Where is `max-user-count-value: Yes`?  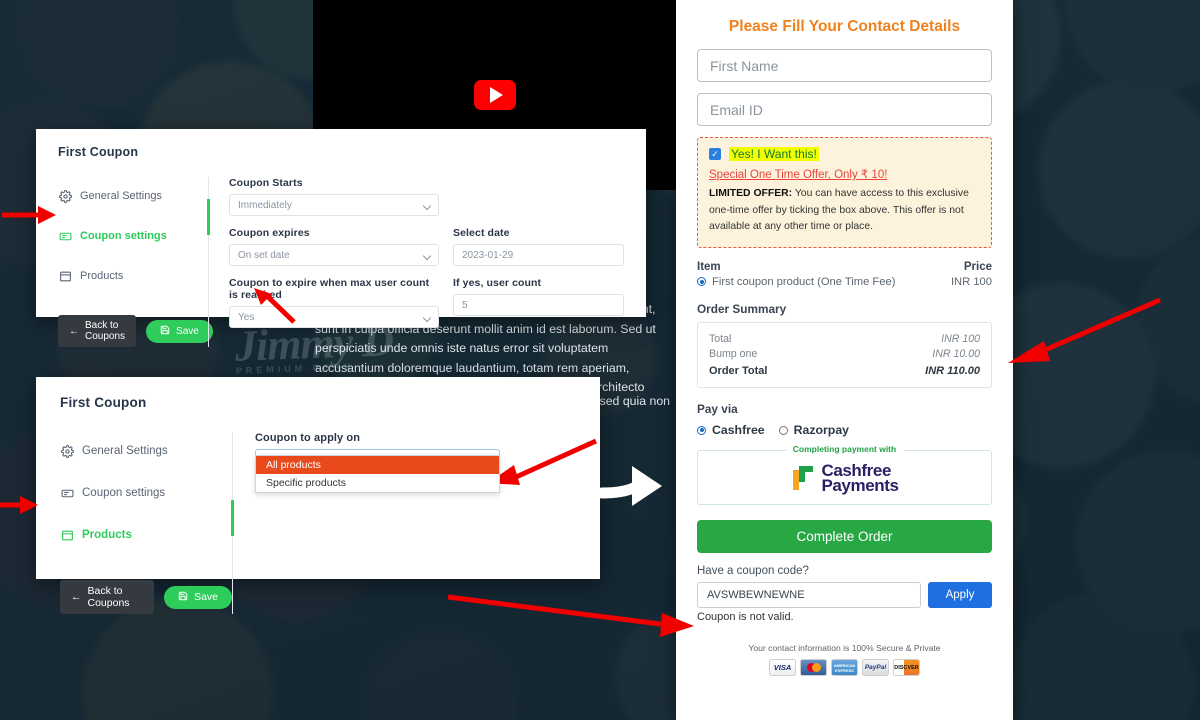
max-user-count-value: Yes is located at coordinates (246, 317).